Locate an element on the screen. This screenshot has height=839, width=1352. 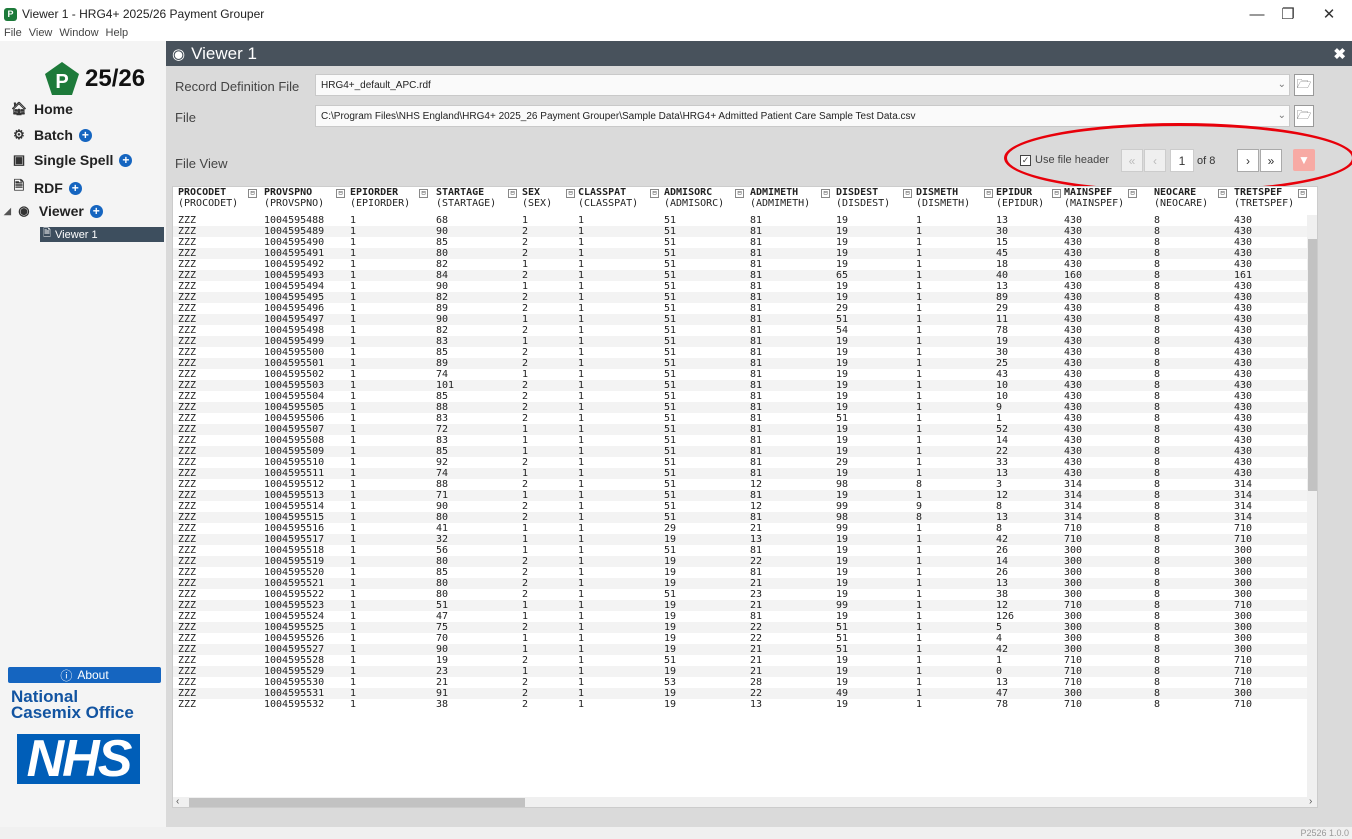
next-page-button: › is located at coordinates (1248, 160).